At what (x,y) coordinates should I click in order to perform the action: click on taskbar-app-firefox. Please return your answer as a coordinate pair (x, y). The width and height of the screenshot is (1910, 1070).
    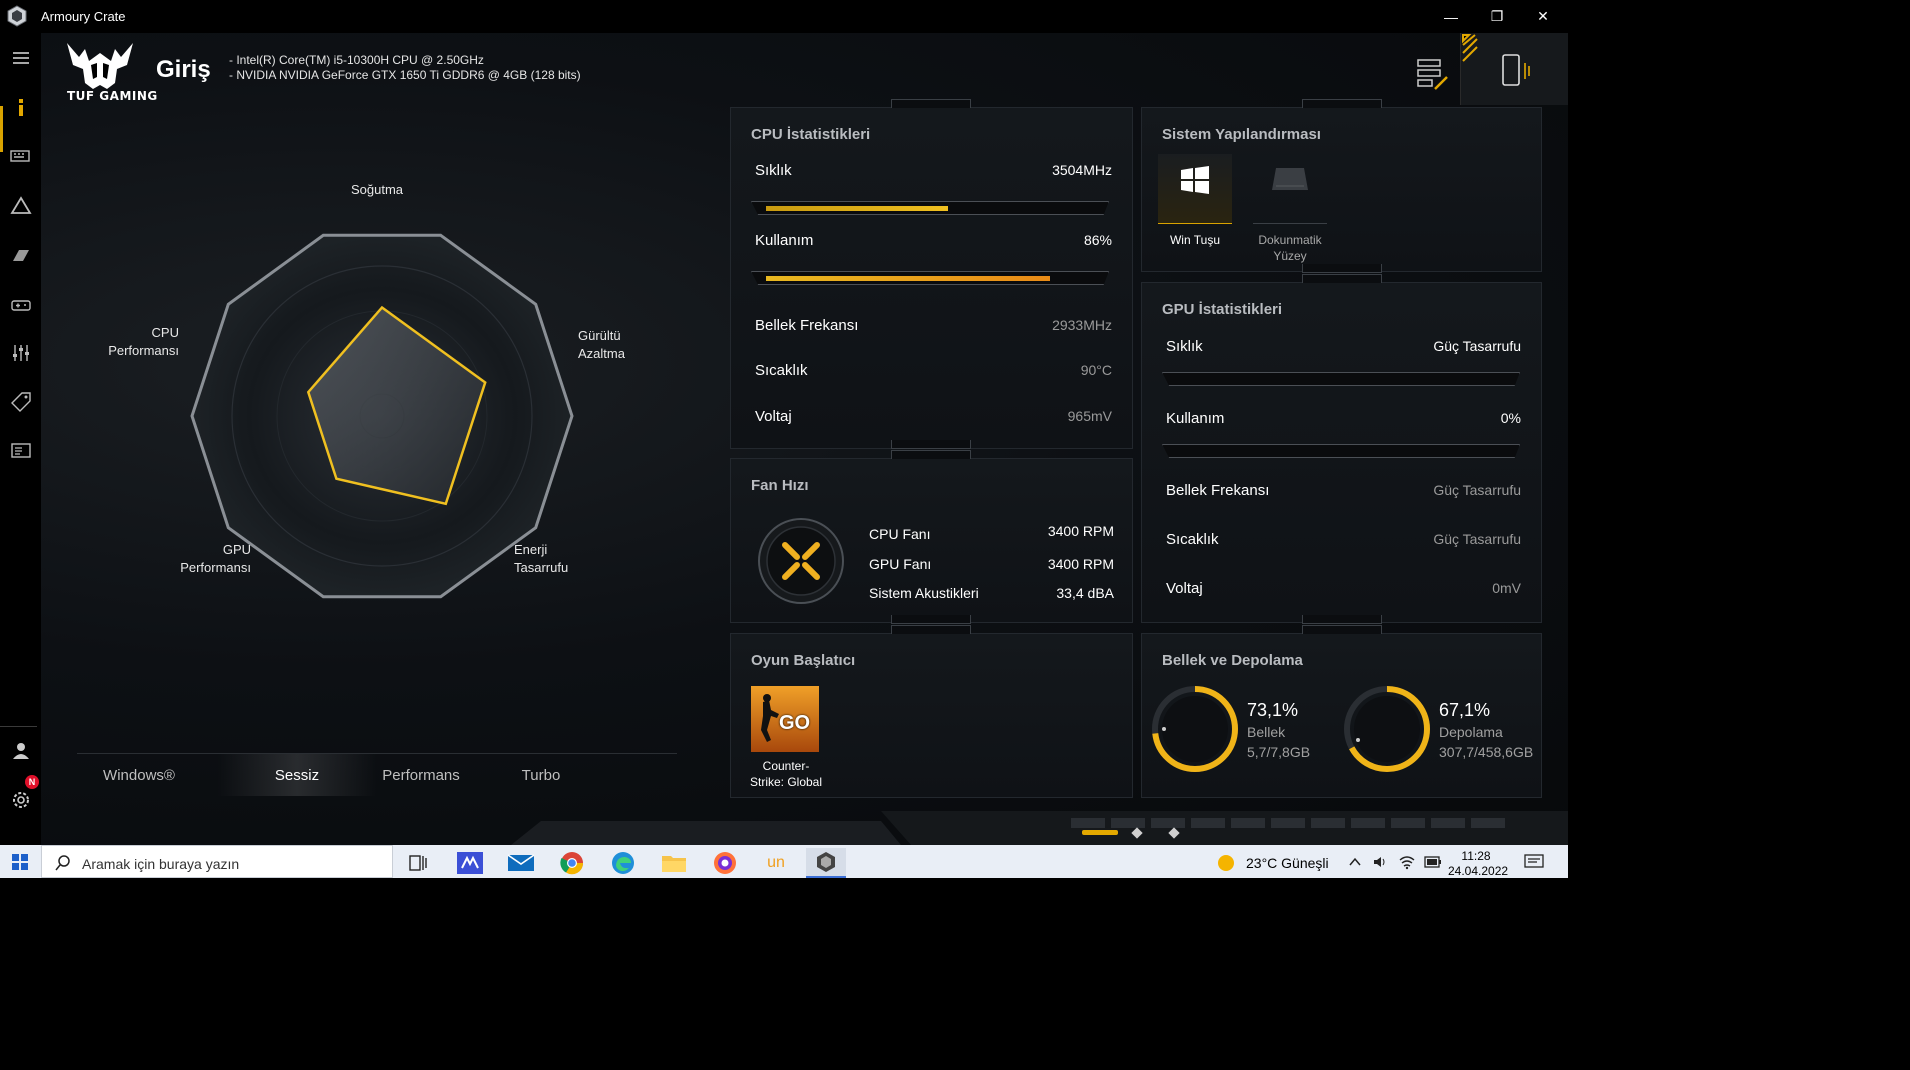
    Looking at the image, I should click on (725, 863).